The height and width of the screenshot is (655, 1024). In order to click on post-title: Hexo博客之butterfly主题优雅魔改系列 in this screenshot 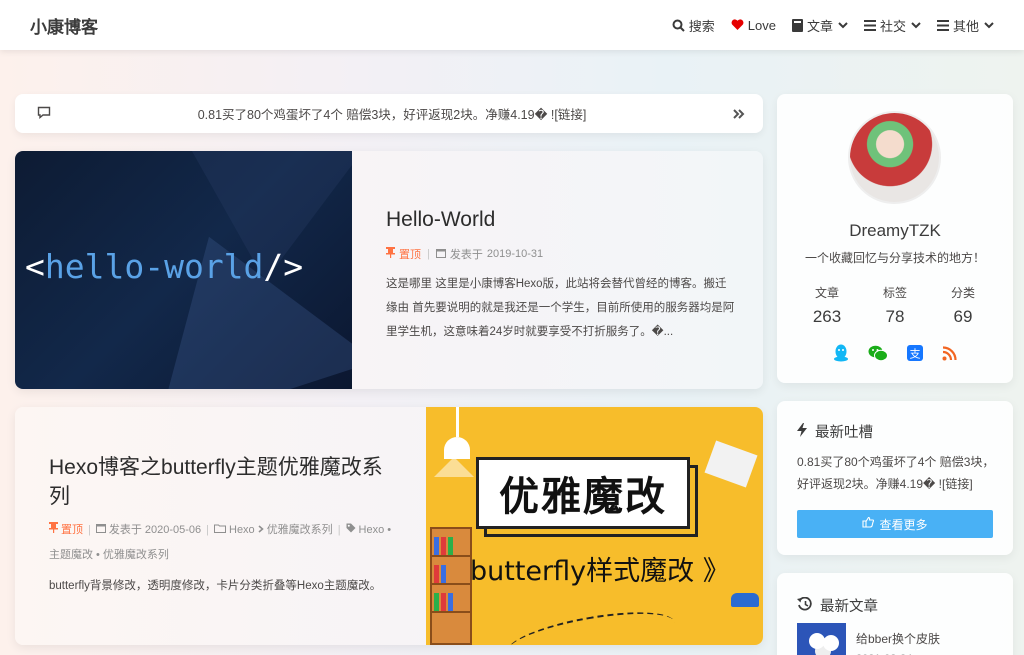, I will do `click(221, 482)`.